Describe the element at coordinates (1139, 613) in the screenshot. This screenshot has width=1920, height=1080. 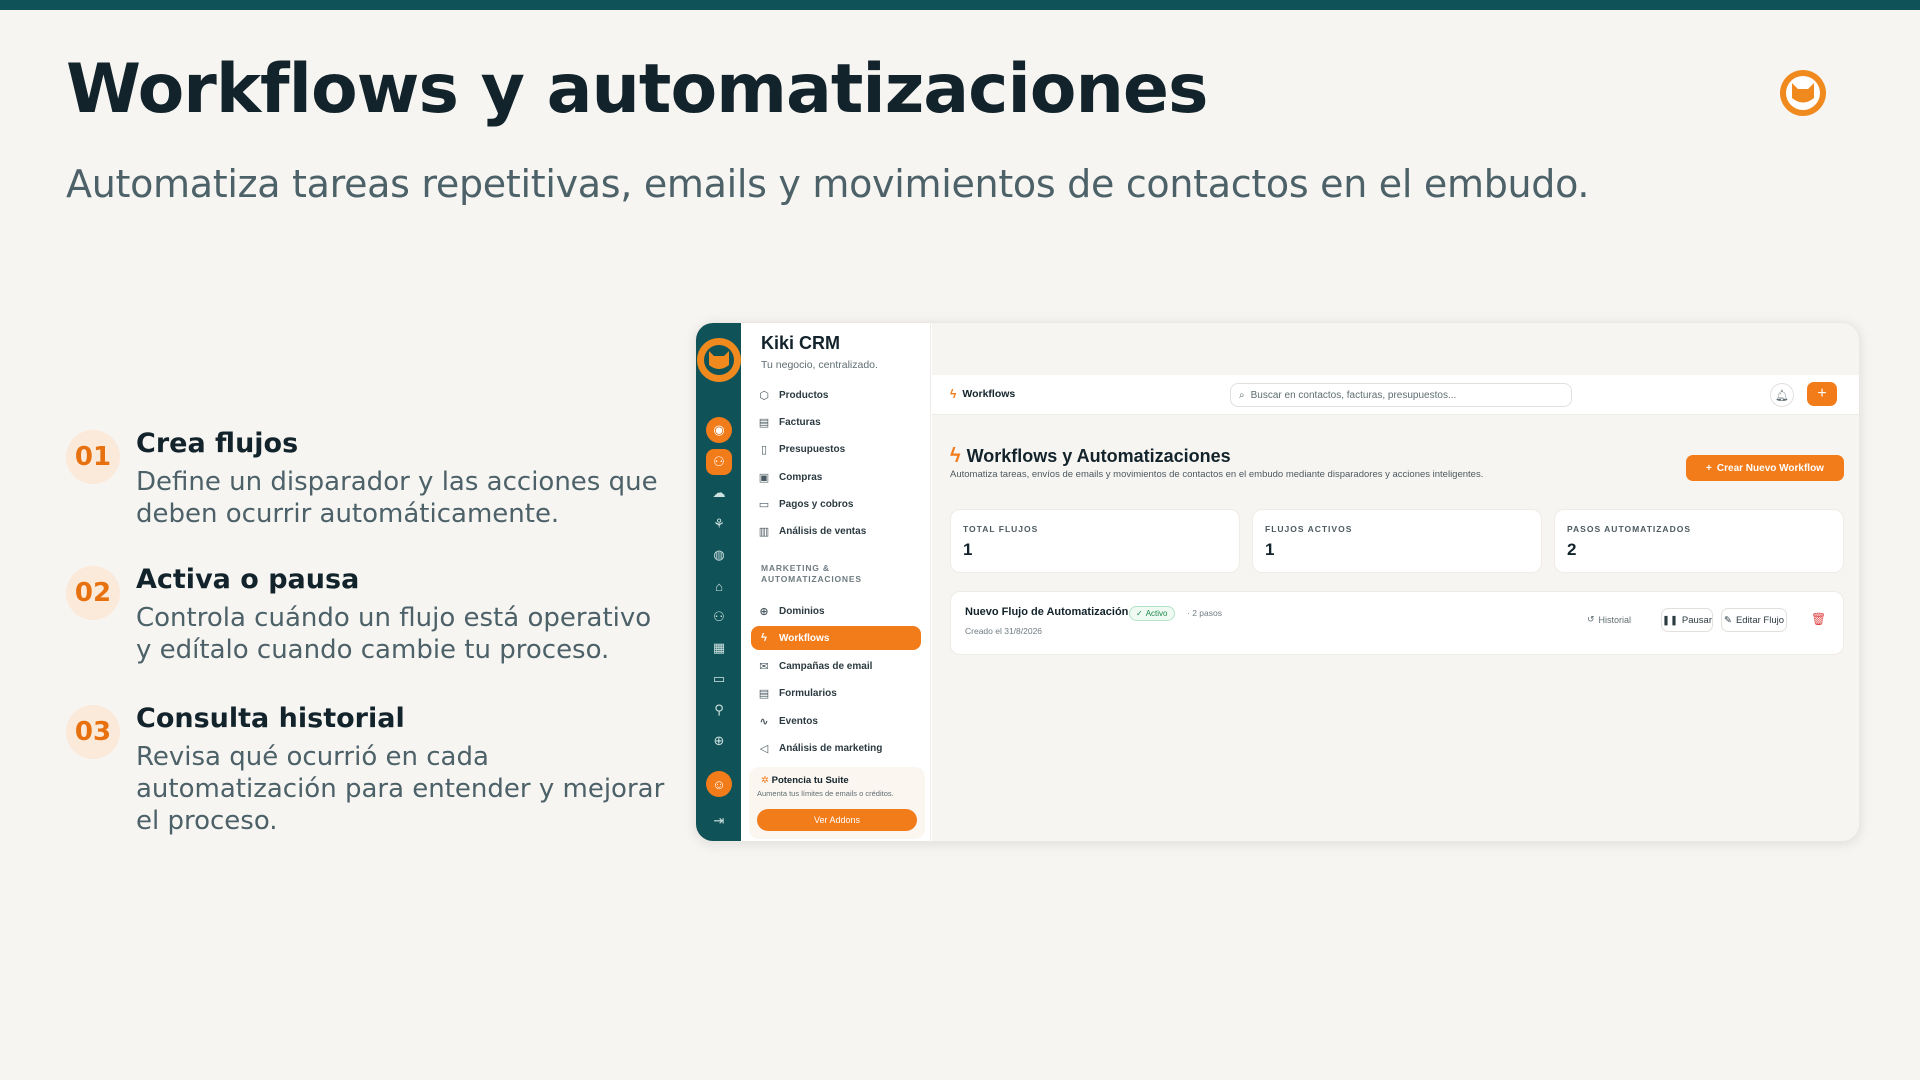
I see `check-circle-icon: ✓` at that location.